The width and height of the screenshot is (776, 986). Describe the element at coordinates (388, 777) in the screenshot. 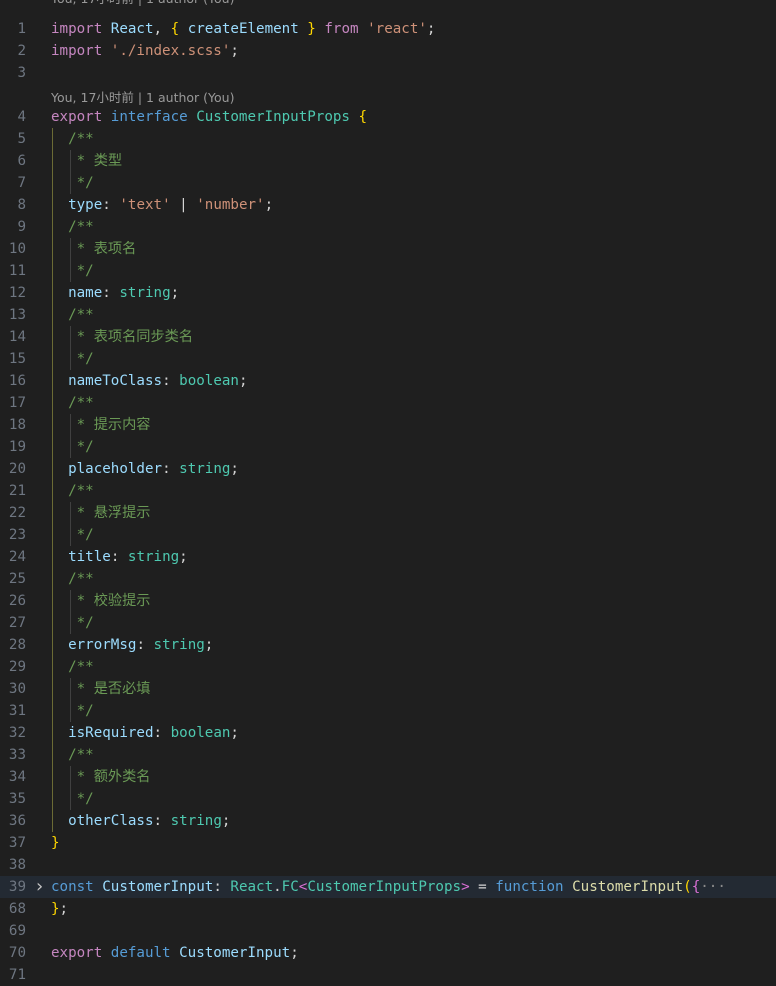

I see `code-line: 34 * 额外类名` at that location.